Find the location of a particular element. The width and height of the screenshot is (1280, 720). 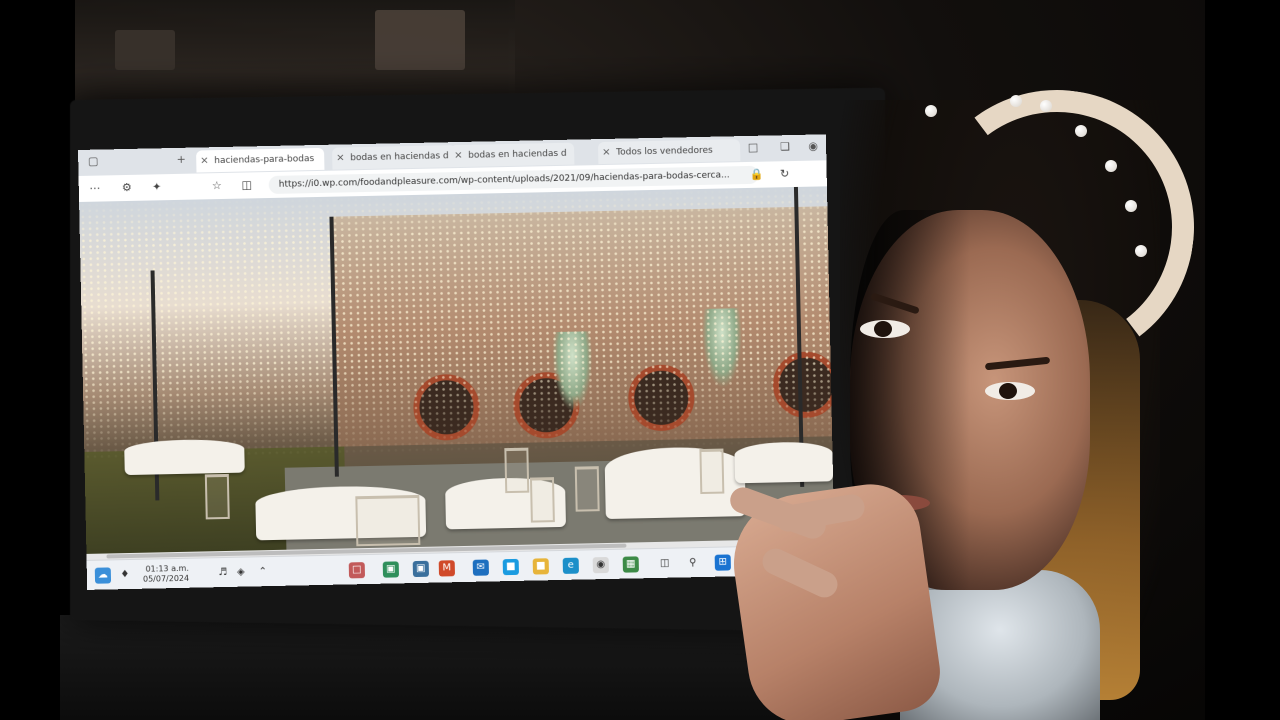

copilot-icon: ✦ is located at coordinates (157, 187).